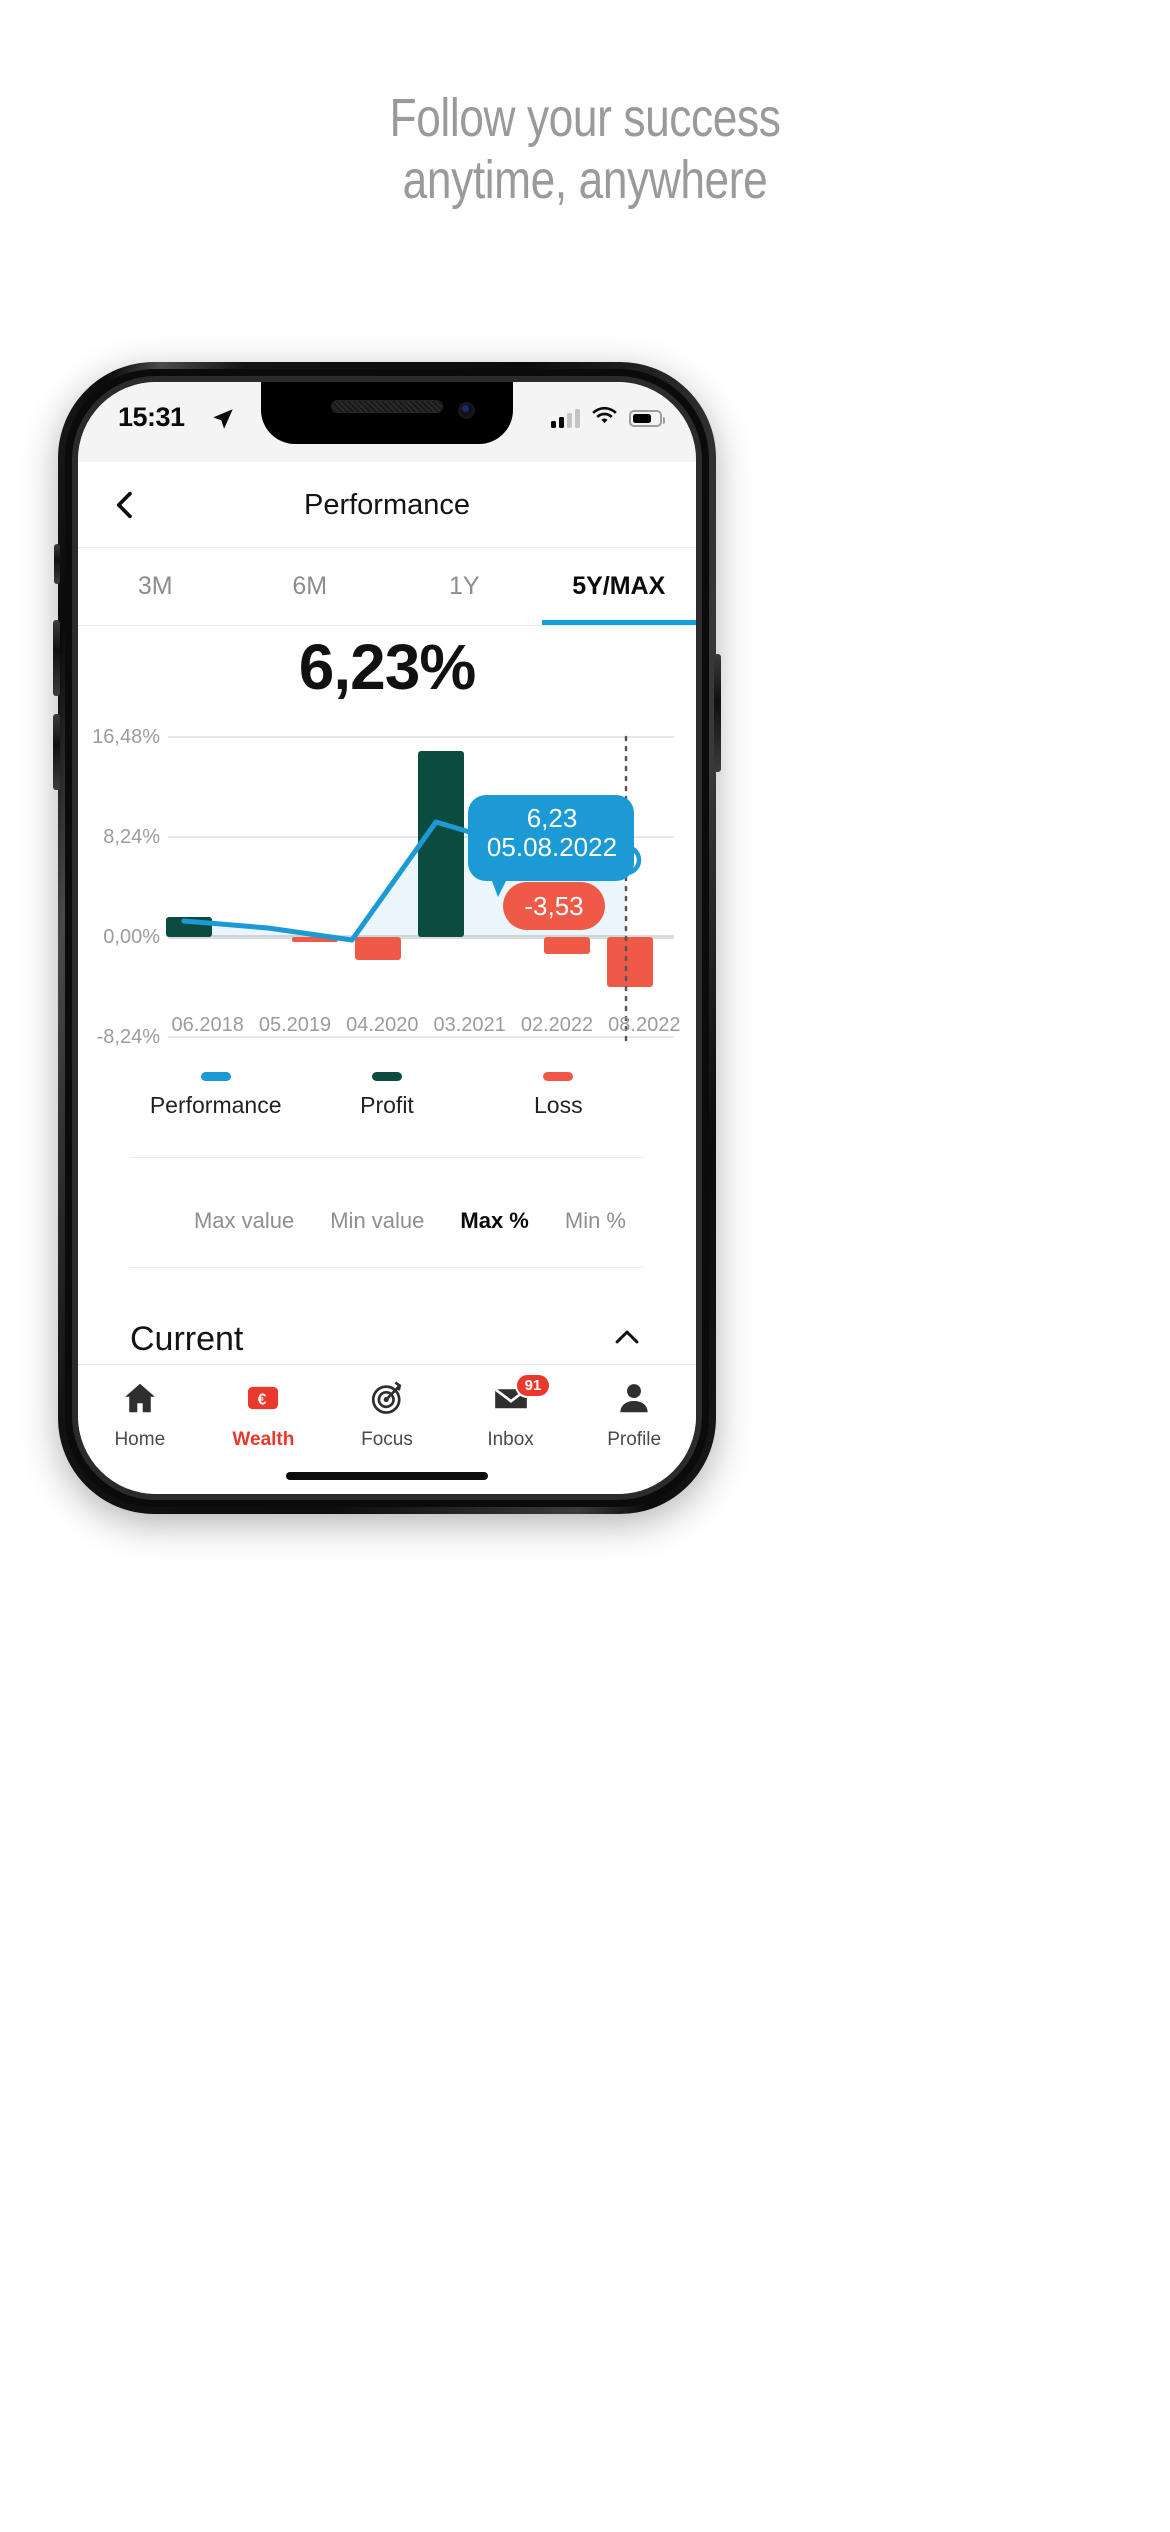  I want to click on target-icon, so click(387, 1400).